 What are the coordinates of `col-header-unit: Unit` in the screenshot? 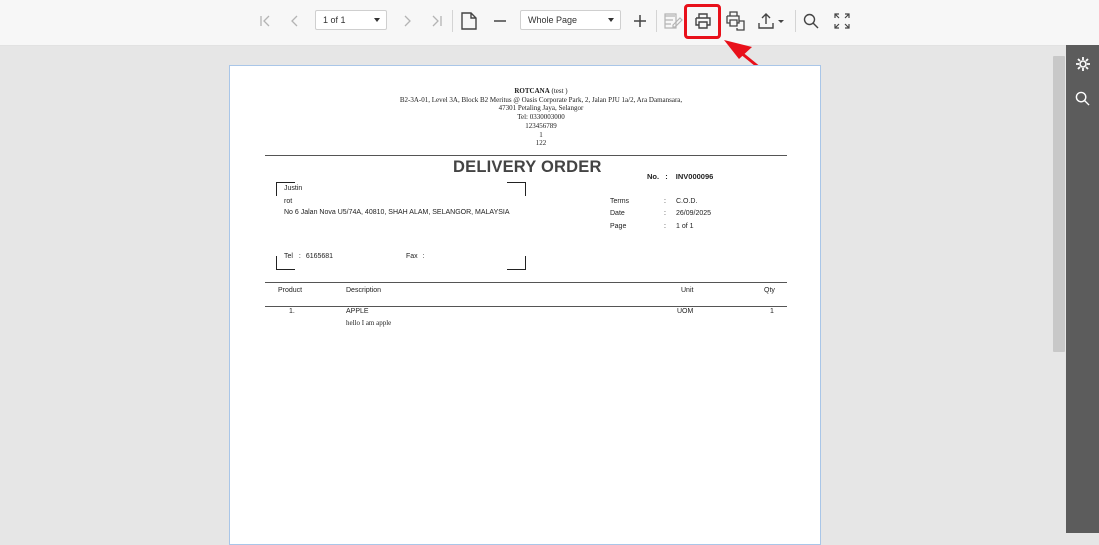 It's located at (687, 290).